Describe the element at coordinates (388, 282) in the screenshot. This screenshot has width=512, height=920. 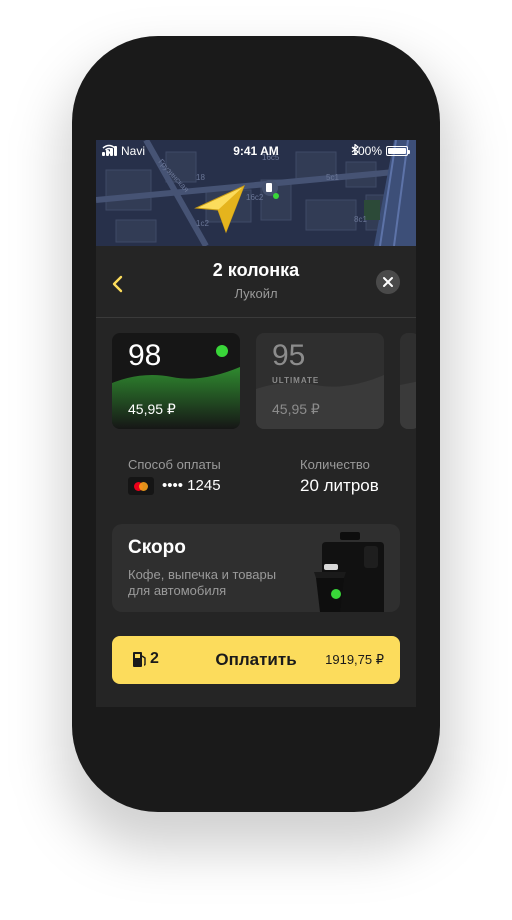
I see `close-icon` at that location.